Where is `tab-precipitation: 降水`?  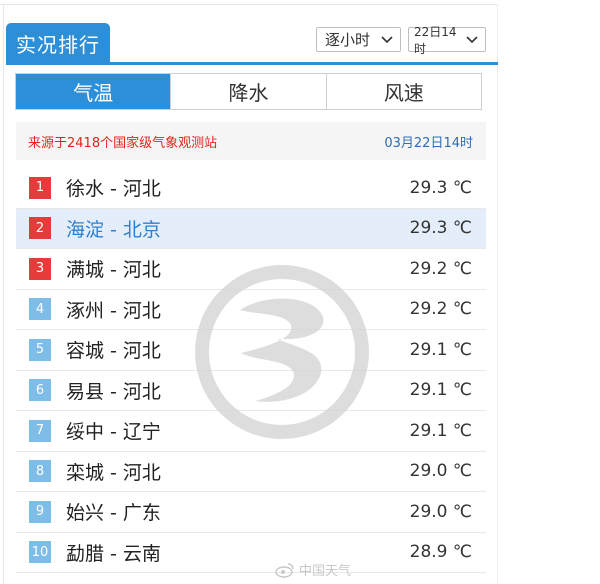
tab-precipitation: 降水 is located at coordinates (248, 91).